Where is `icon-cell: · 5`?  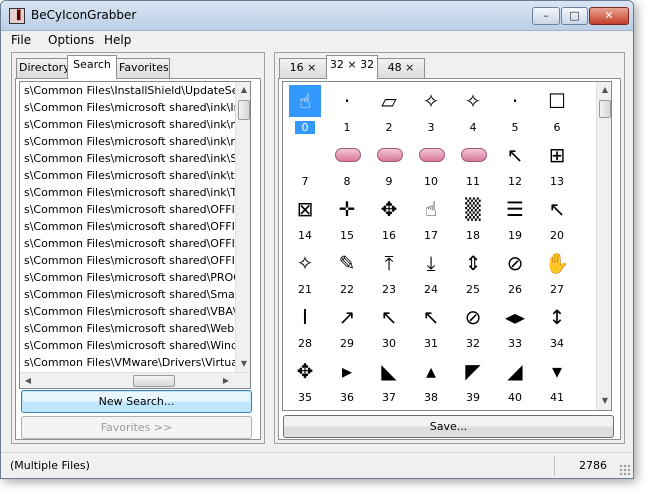 icon-cell: · 5 is located at coordinates (515, 110).